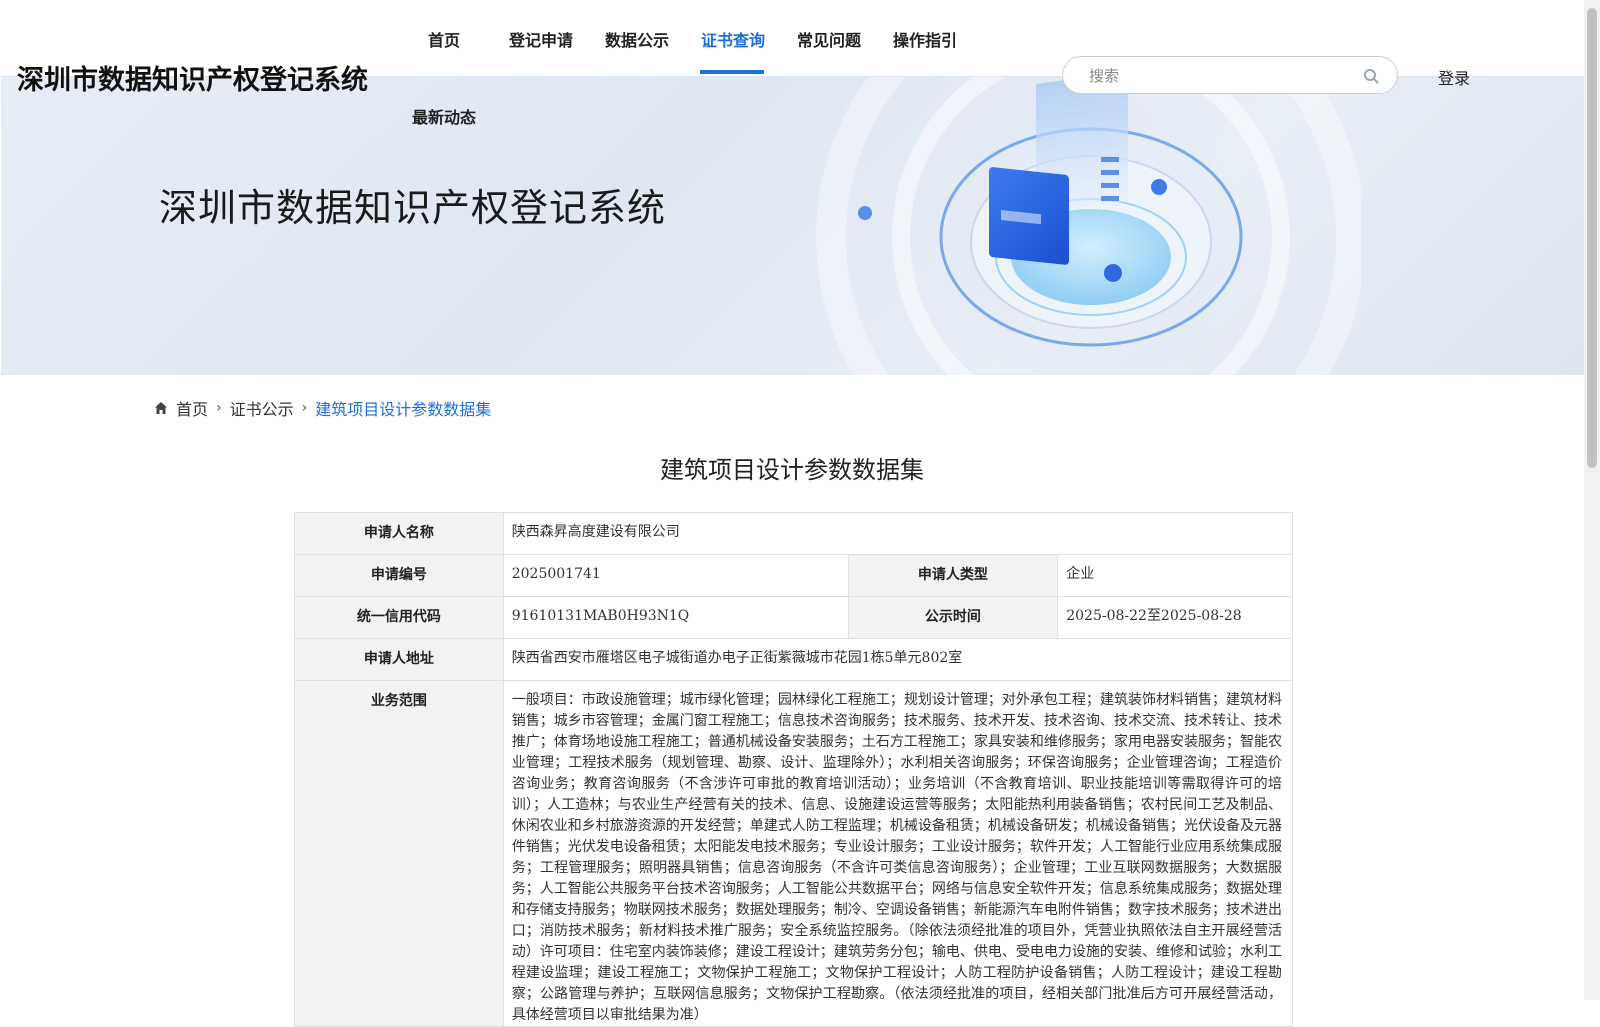  I want to click on publish-time-value: 2025-08-22至2025-08-28, so click(1175, 617).